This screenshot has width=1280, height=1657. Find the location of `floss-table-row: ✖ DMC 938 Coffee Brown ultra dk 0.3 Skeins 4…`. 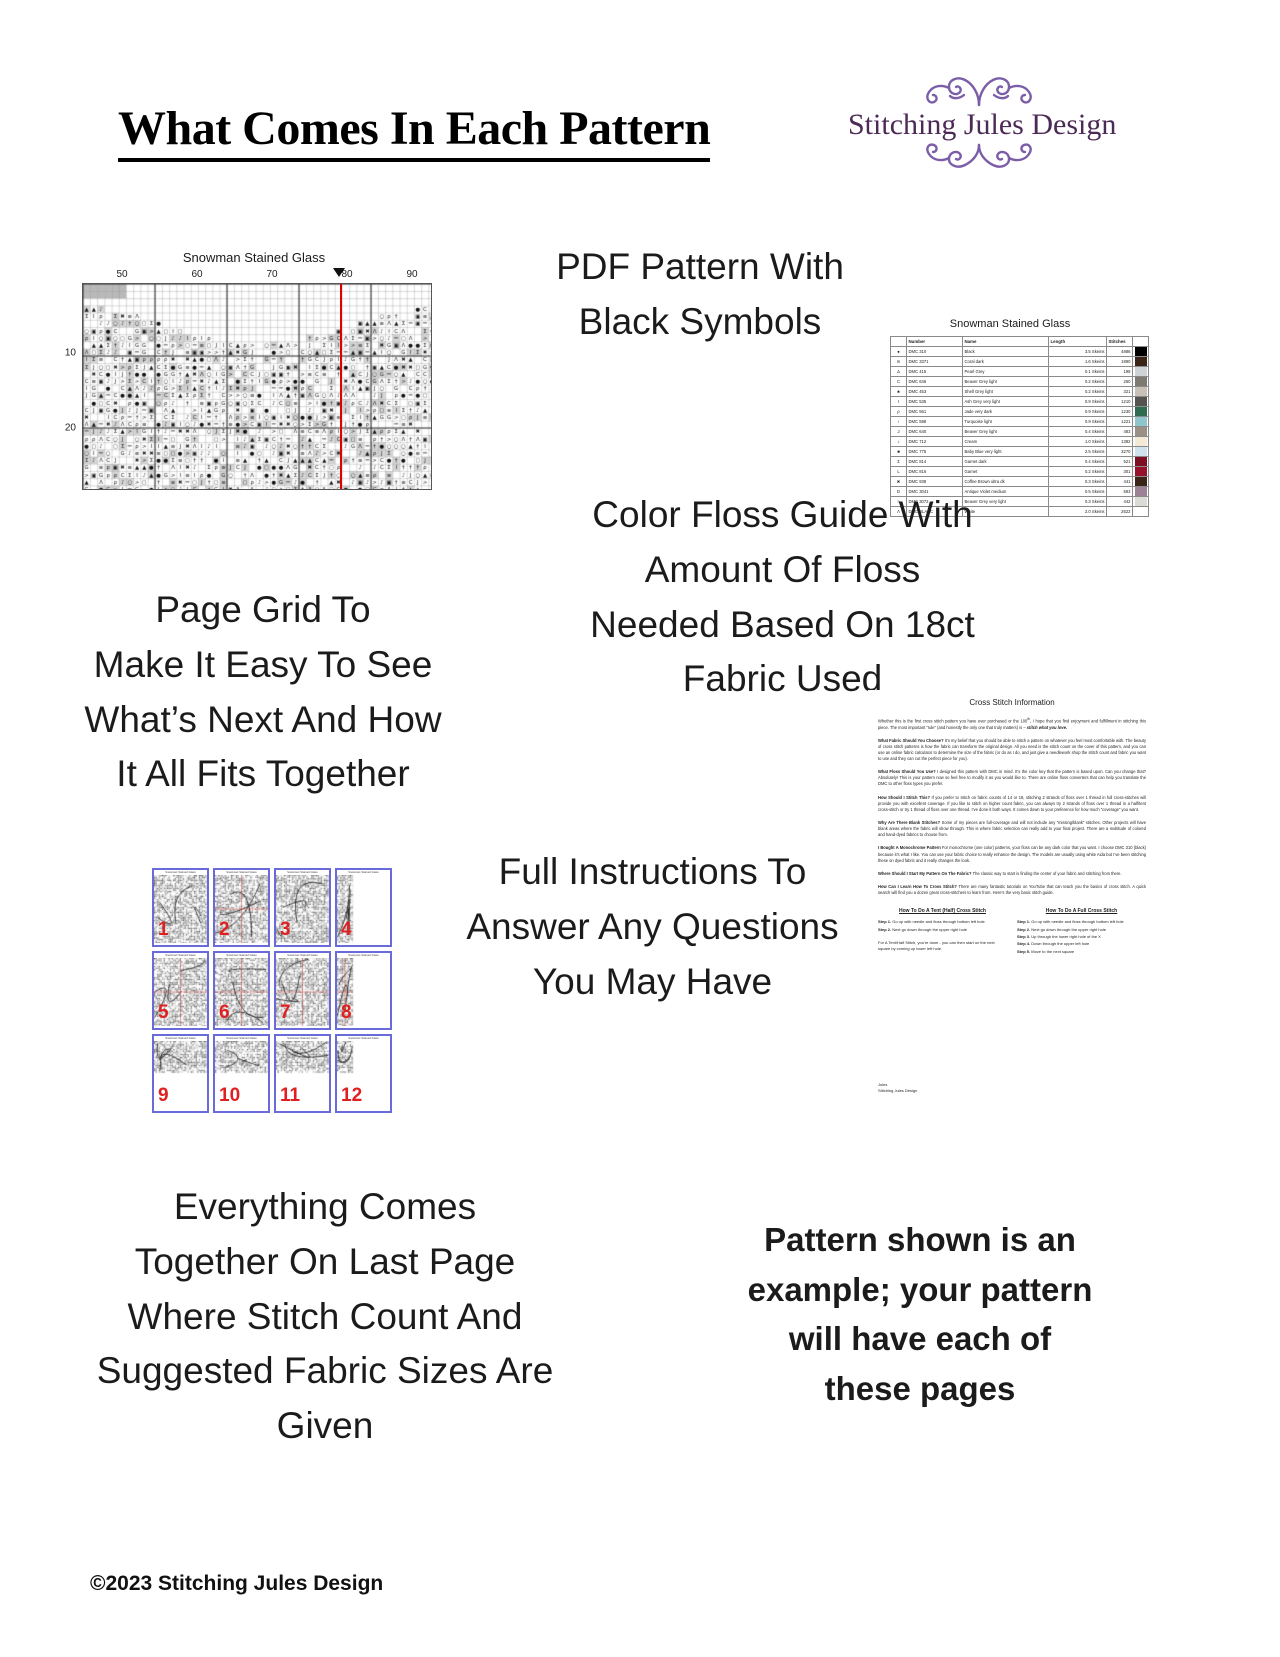

floss-table-row: ✖ DMC 938 Coffee Brown ultra dk 0.3 Skeins 4… is located at coordinates (1019, 481).